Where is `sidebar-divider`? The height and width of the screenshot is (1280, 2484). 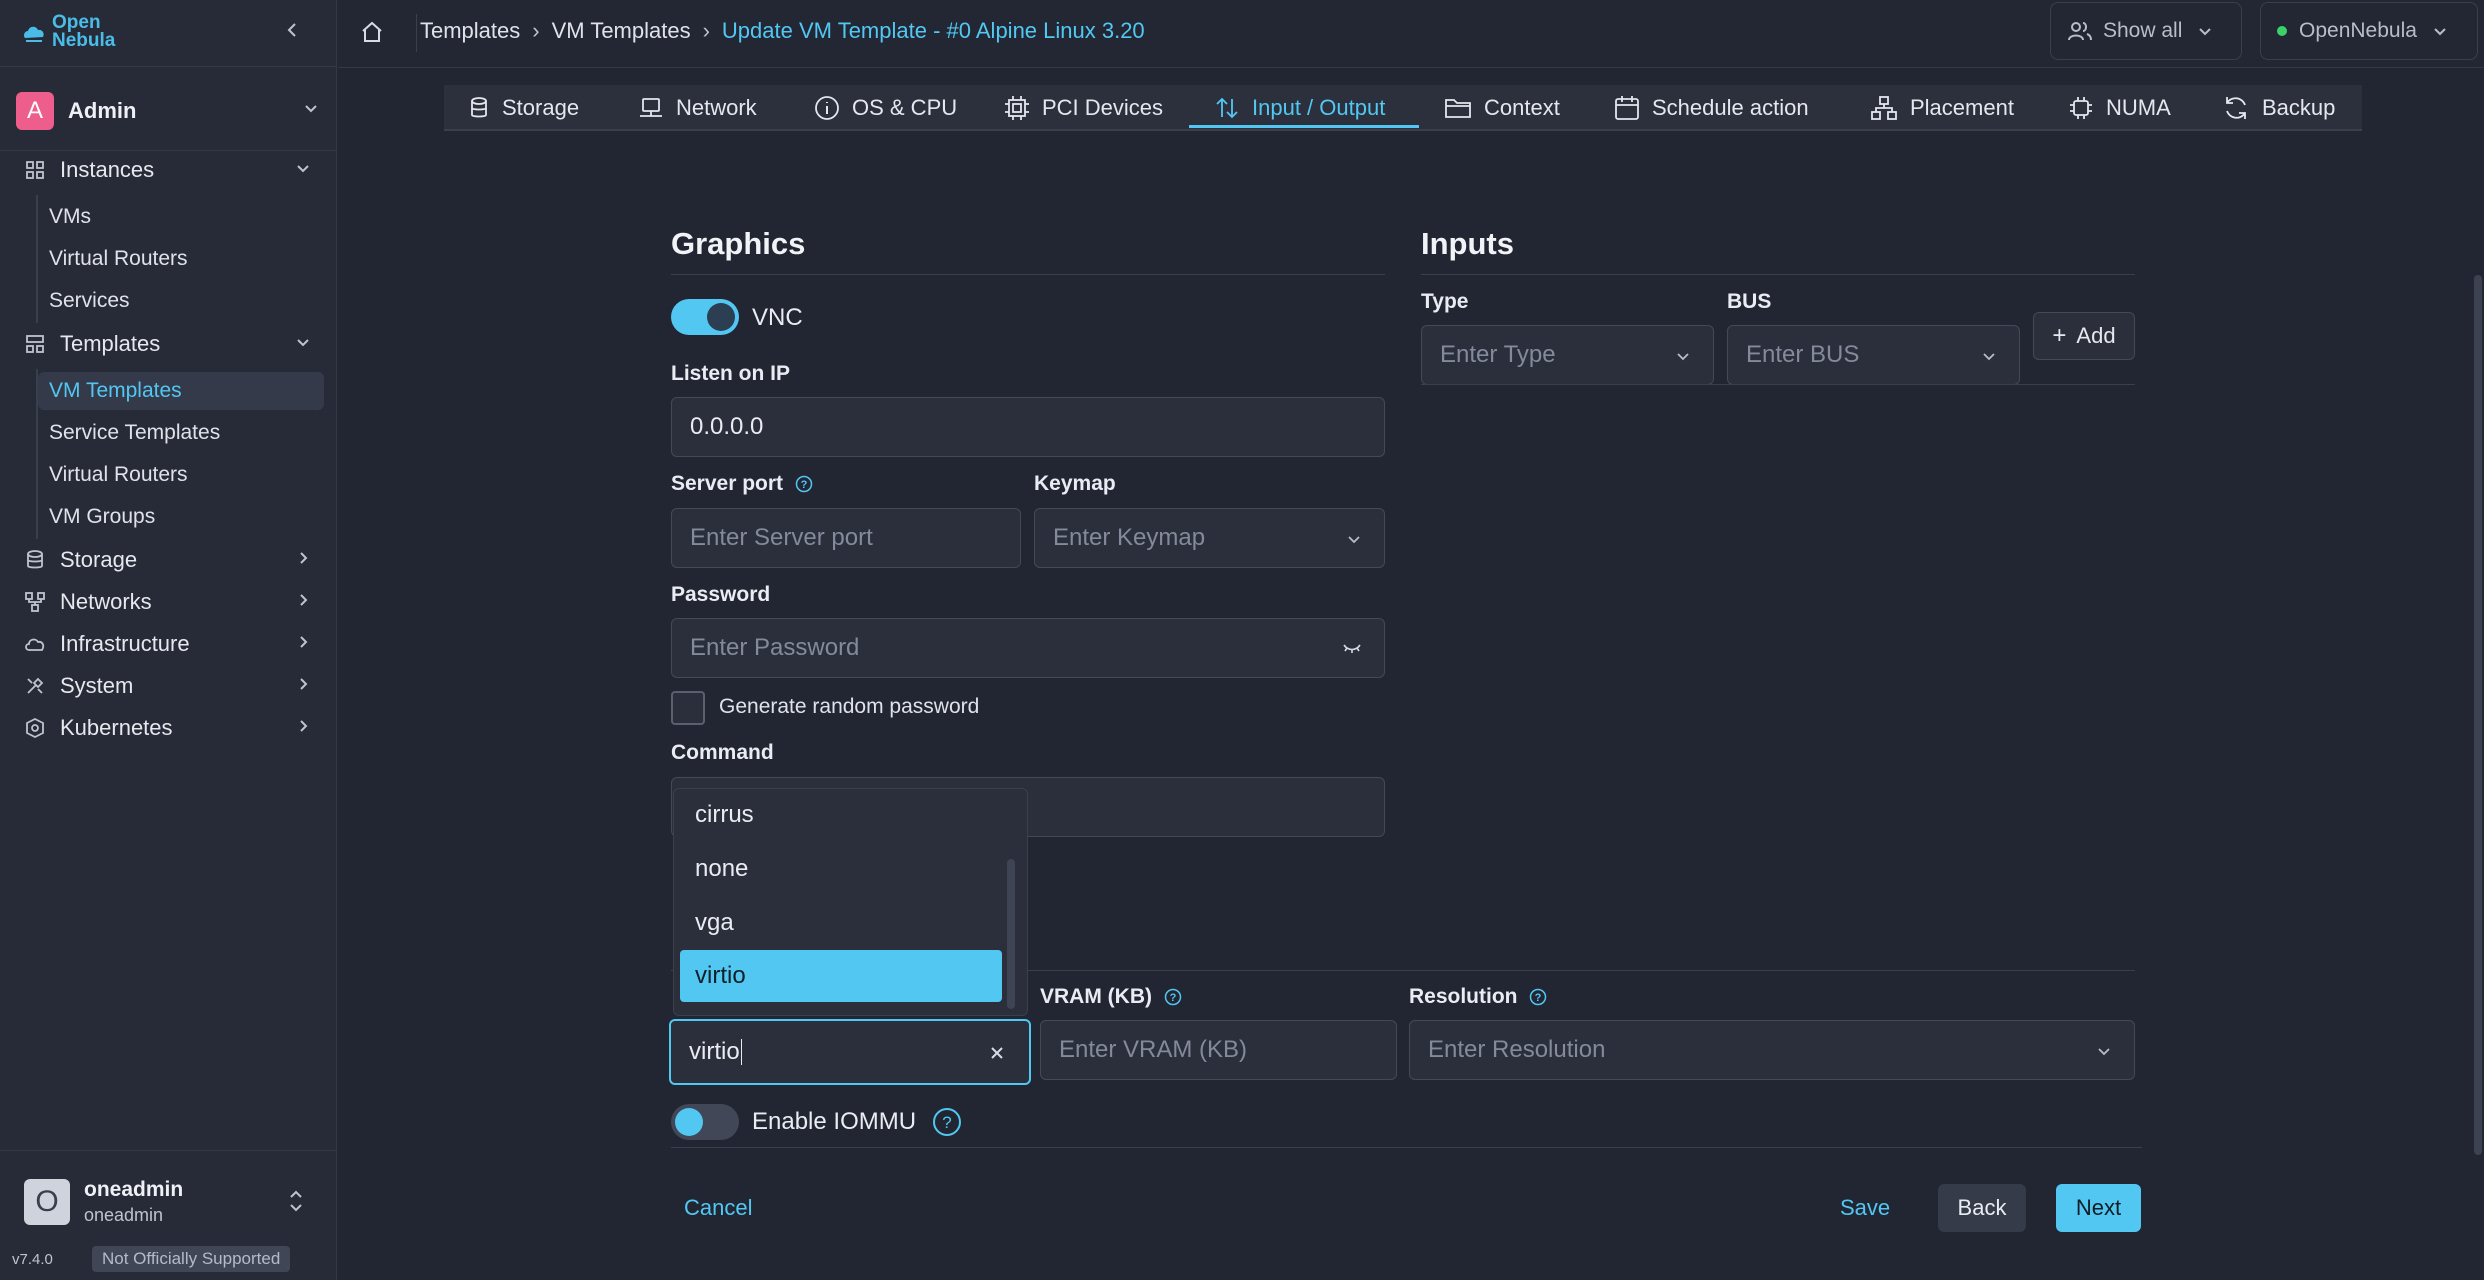
sidebar-divider is located at coordinates (168, 1150).